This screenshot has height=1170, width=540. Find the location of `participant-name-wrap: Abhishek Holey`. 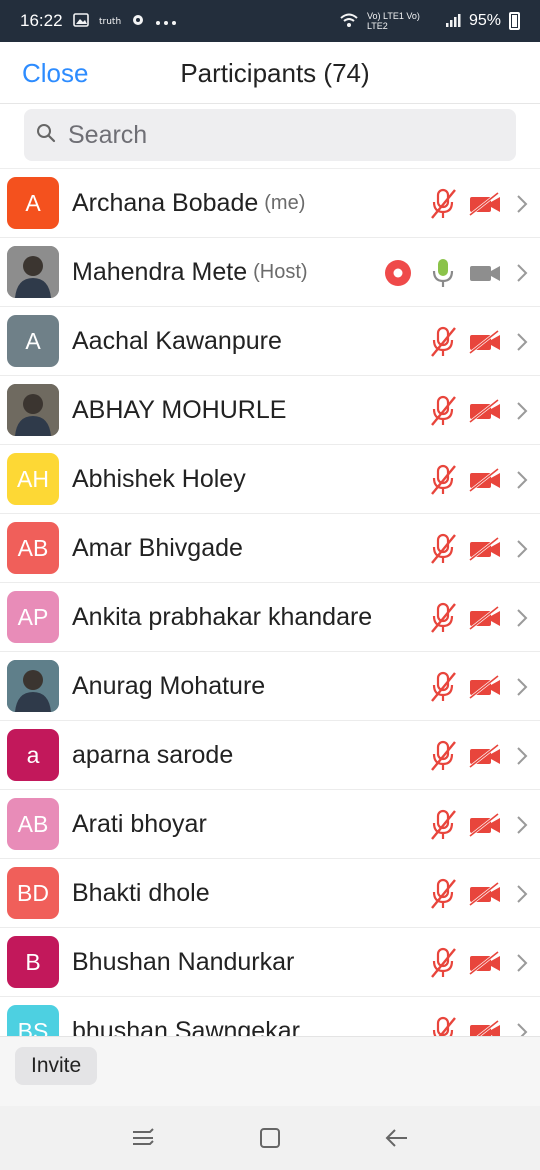

participant-name-wrap: Abhishek Holey is located at coordinates (159, 479).